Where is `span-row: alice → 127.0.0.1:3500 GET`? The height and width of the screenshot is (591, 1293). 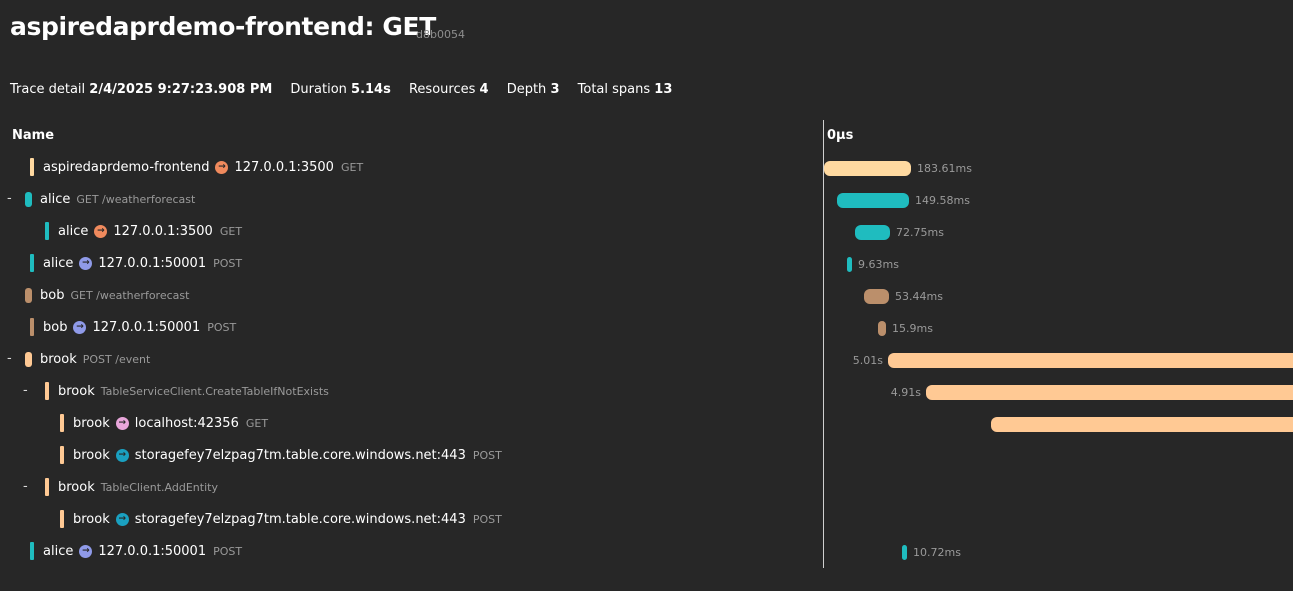
span-row: alice → 127.0.0.1:3500 GET is located at coordinates (407, 231).